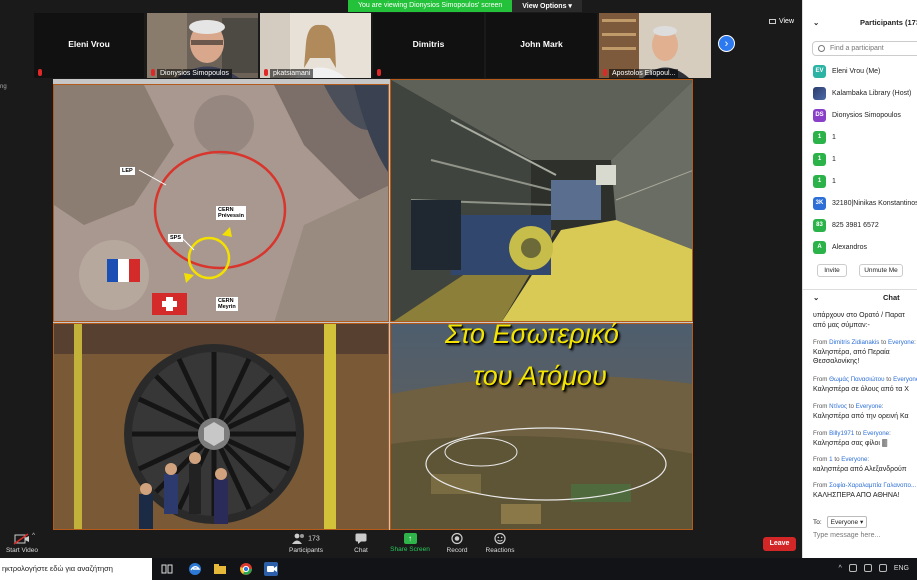 The width and height of the screenshot is (917, 580). I want to click on share-screen-label: Share Screen, so click(410, 549).